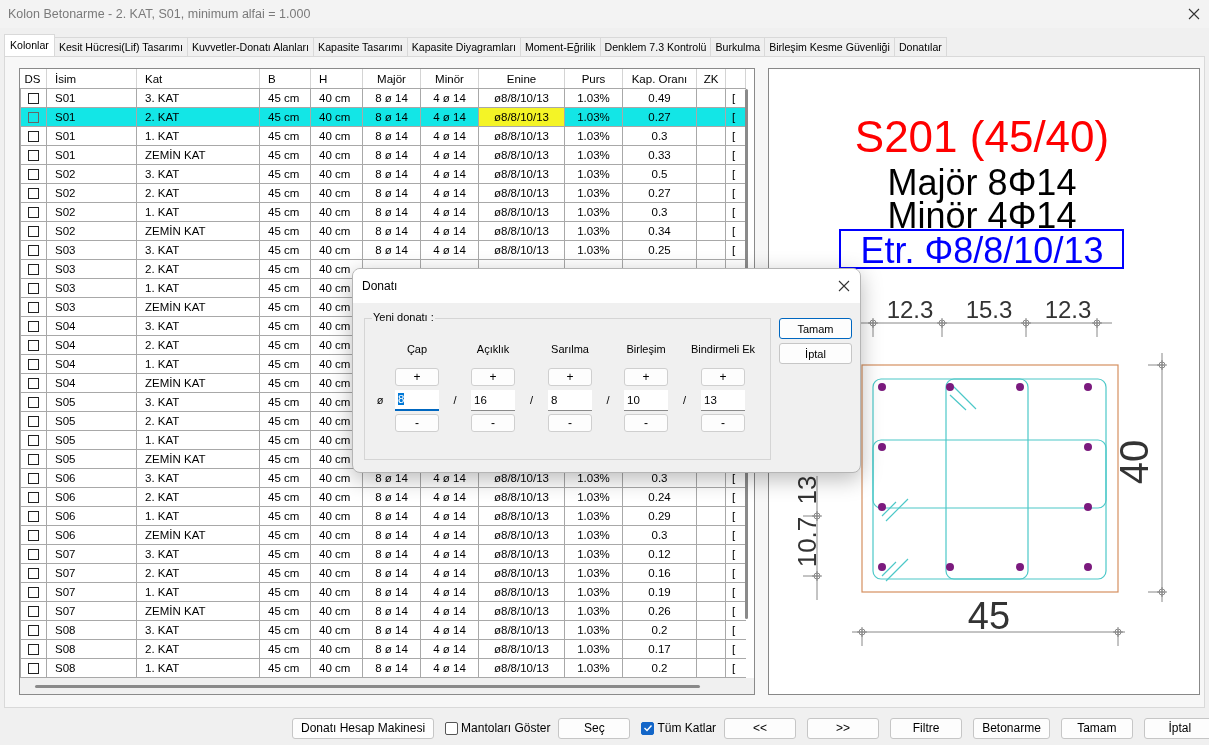 The image size is (1209, 745). Describe the element at coordinates (363, 728) in the screenshot. I see `button: Donatı Hesap Makinesi` at that location.